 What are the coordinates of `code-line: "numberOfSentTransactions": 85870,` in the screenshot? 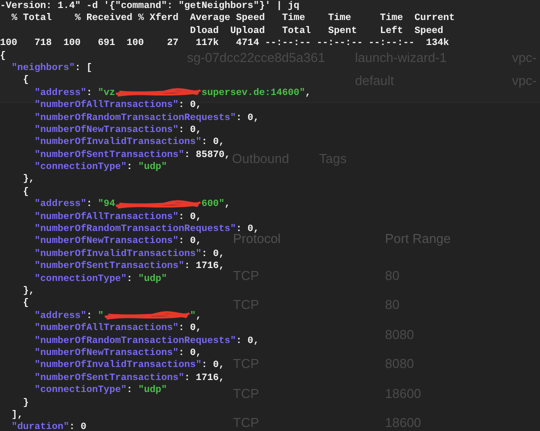 It's located at (132, 155).